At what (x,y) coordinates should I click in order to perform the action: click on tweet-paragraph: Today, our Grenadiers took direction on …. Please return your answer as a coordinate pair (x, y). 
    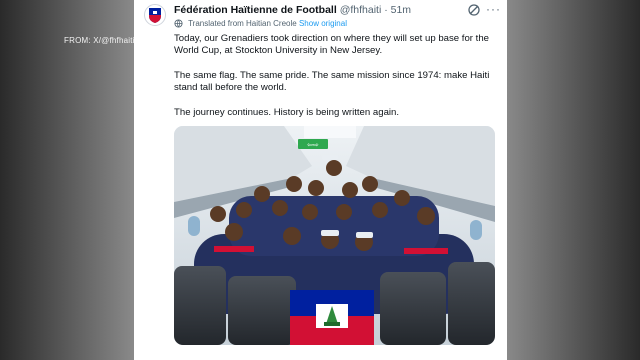
    Looking at the image, I should click on (331, 44).